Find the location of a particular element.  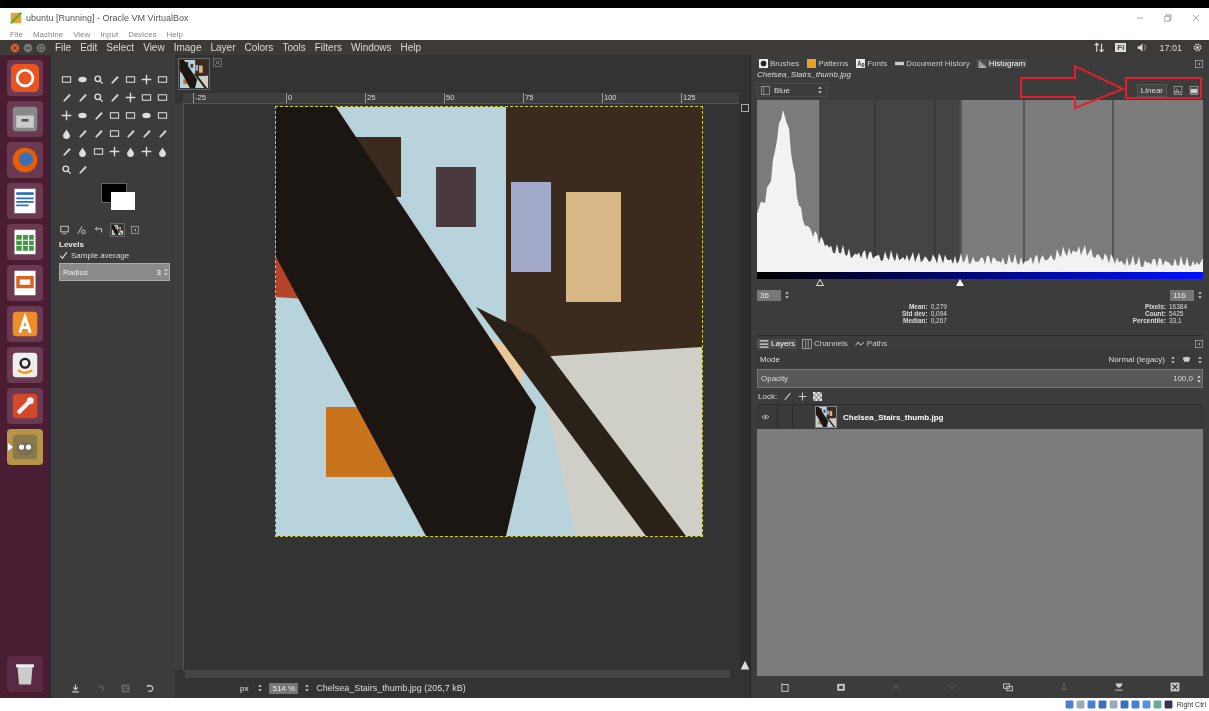

menu-item: Colors is located at coordinates (259, 47).